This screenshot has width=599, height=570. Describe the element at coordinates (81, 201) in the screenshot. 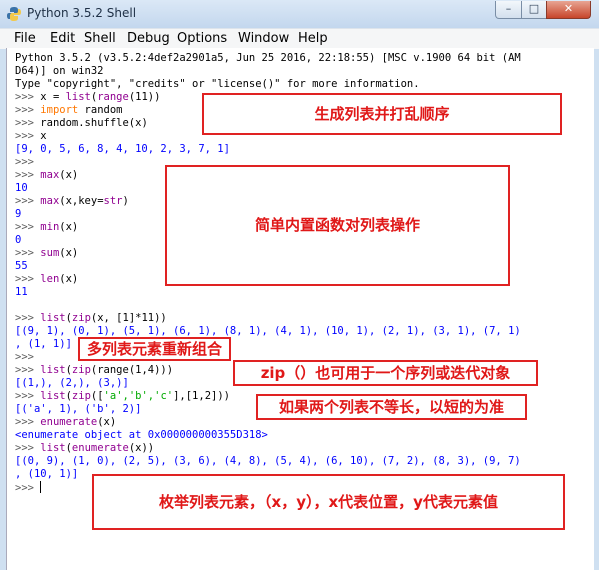

I see `code: (x,key=` at that location.